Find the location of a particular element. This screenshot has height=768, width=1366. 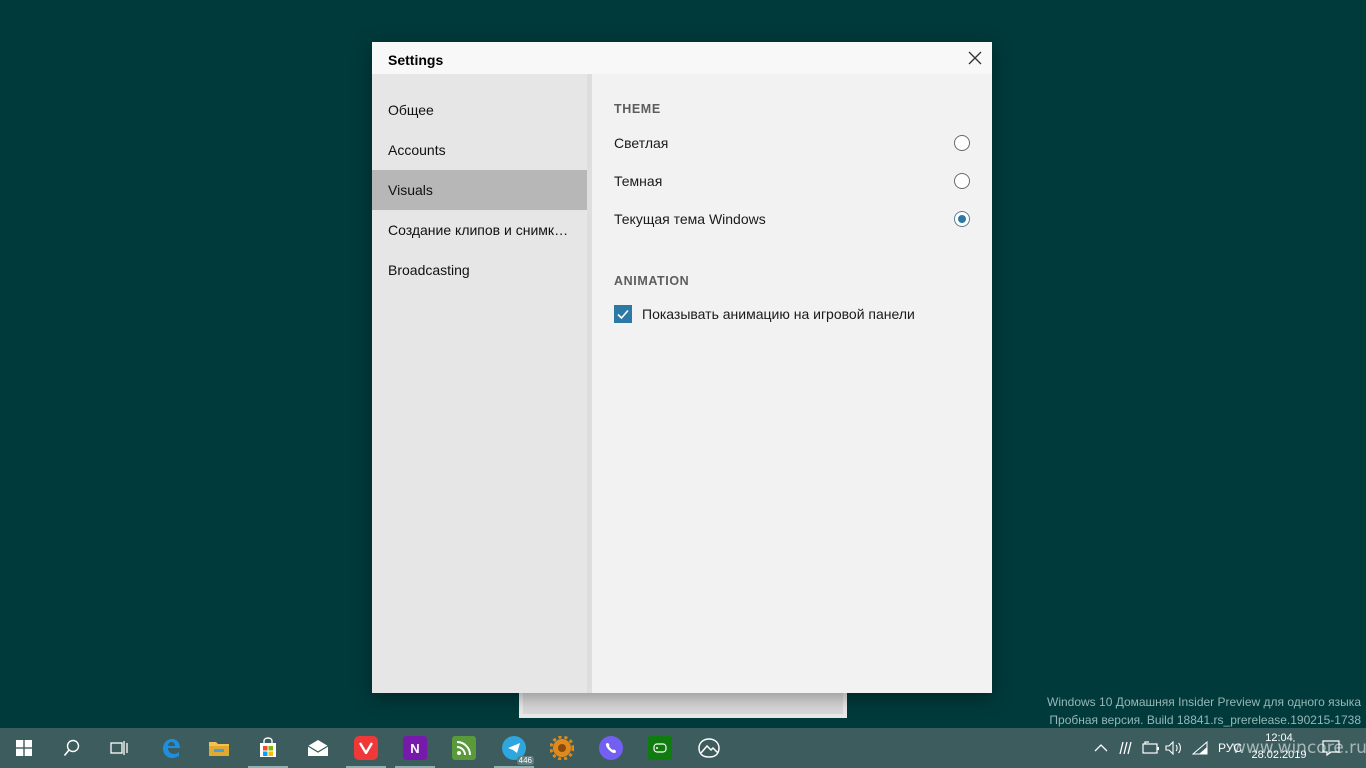

store-button is located at coordinates (268, 748).